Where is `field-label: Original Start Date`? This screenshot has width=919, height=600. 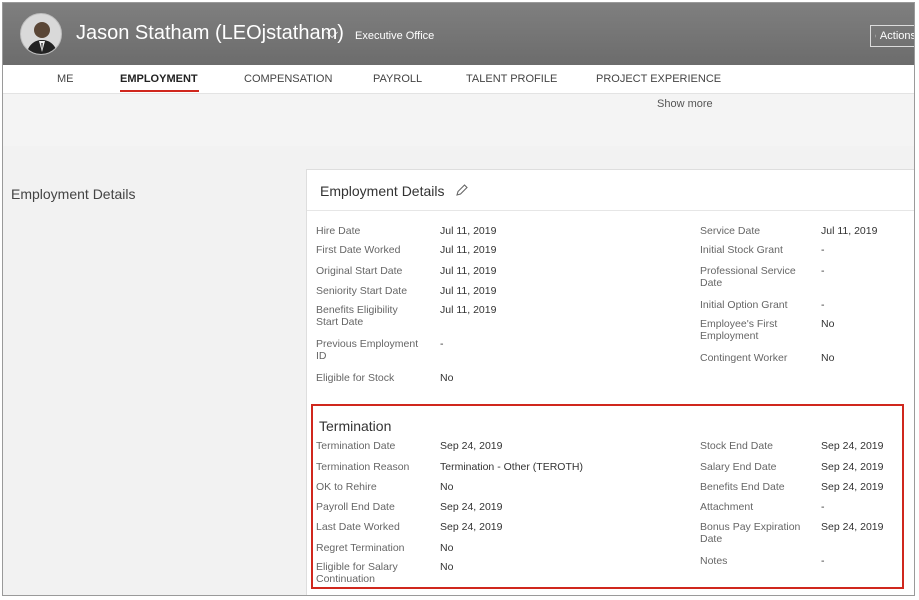
field-label: Original Start Date is located at coordinates (359, 271).